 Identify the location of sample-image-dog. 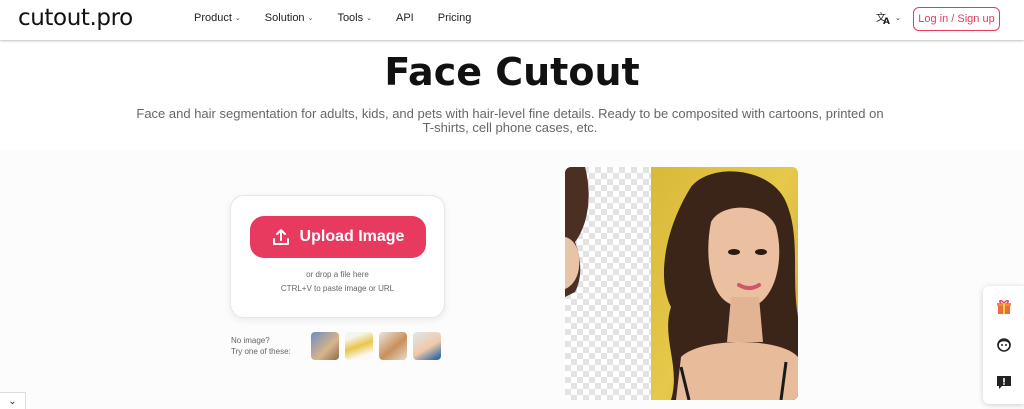
(359, 346).